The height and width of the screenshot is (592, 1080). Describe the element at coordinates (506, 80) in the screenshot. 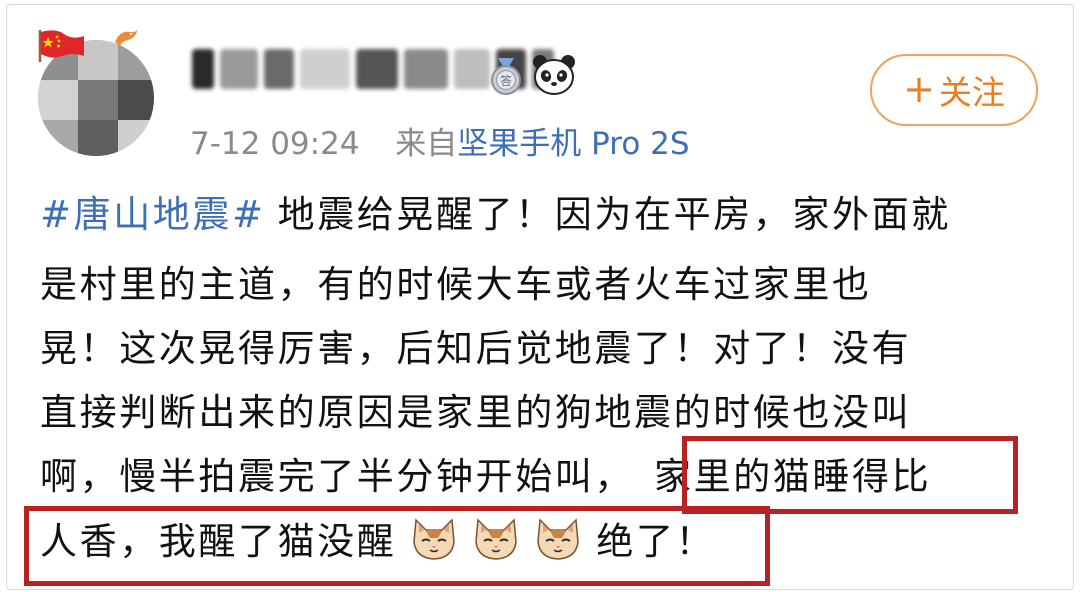

I see `svg-text: 答` at that location.